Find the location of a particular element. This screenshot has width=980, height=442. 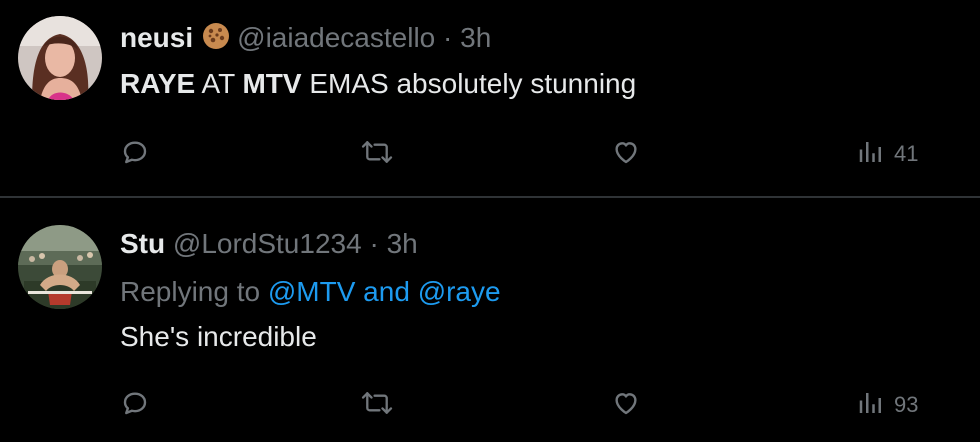

action-bar: 93 is located at coordinates (490, 405).